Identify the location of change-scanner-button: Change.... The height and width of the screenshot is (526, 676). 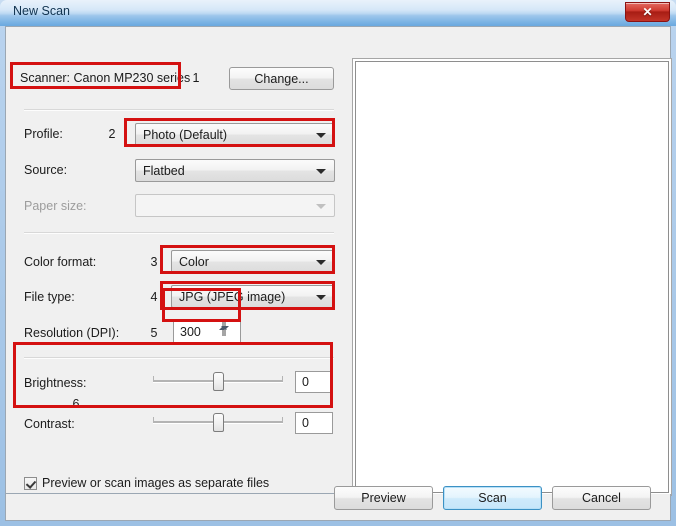
(281, 78).